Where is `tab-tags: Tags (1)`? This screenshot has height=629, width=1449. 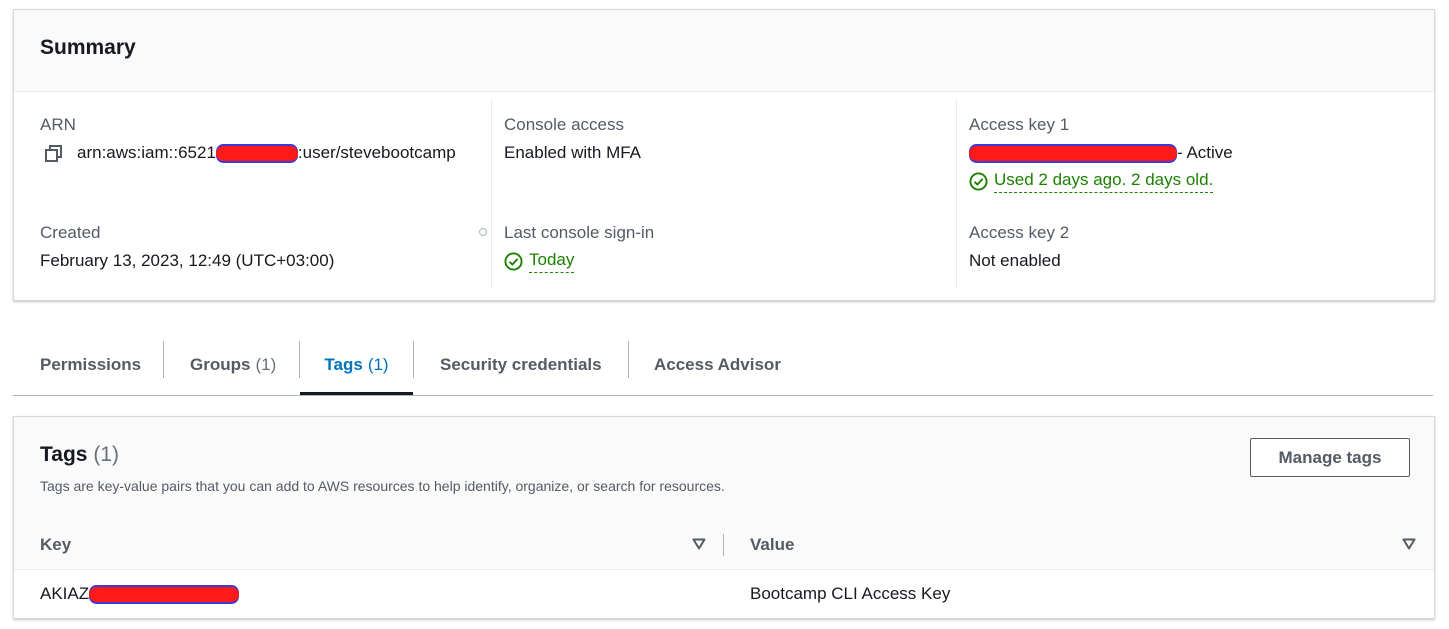 tab-tags: Tags (1) is located at coordinates (356, 366).